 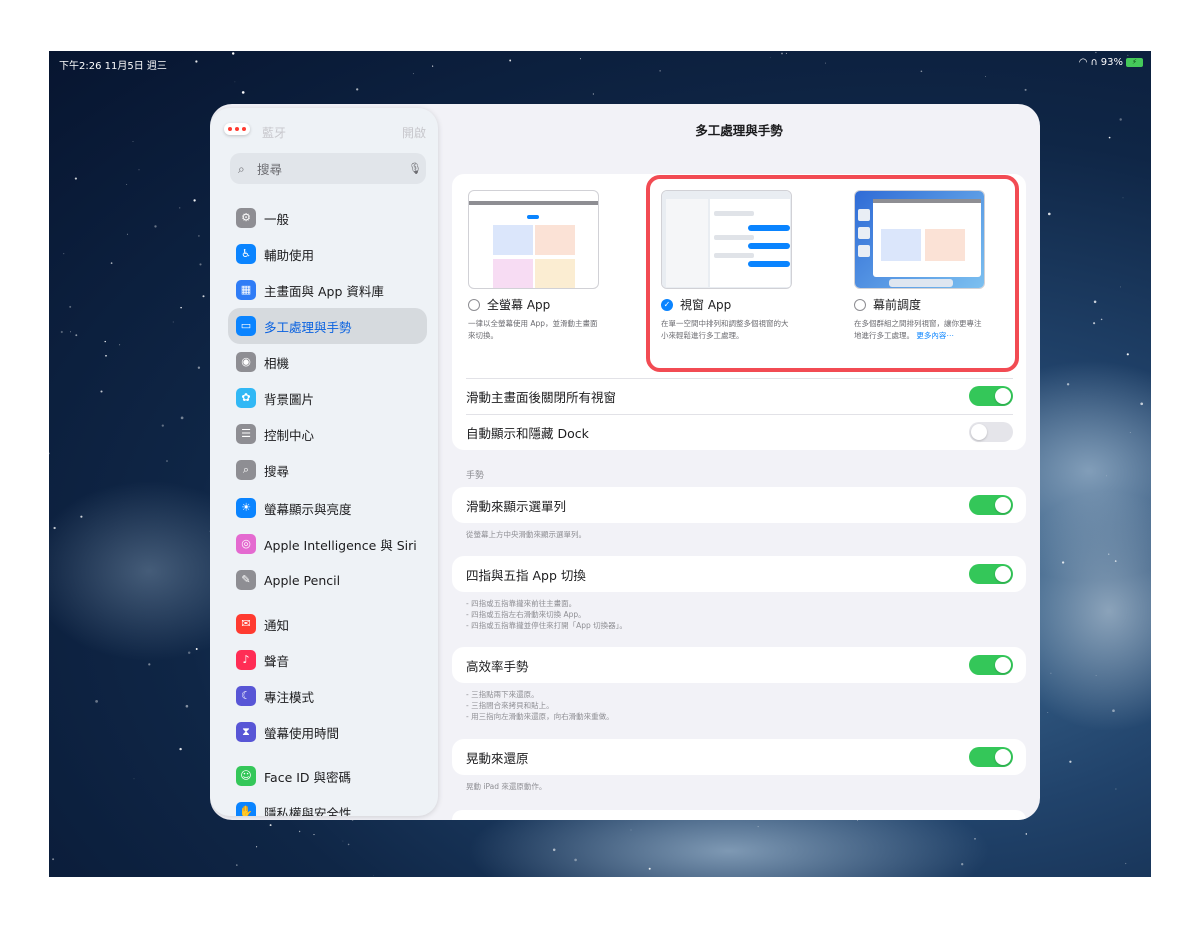 I want to click on mode-fullscreen-apps: 全螢幕 App 一律以全螢幕使用 App，並滑動主畫面來切換。, so click(x=527, y=274).